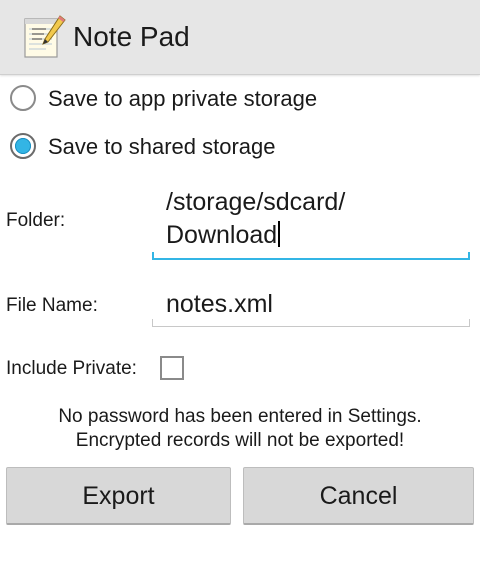 The width and height of the screenshot is (480, 565). Describe the element at coordinates (222, 235) in the screenshot. I see `folder-value-line2: Download` at that location.